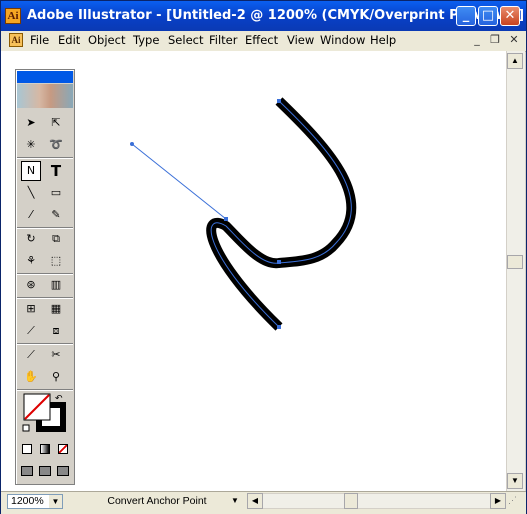  Describe the element at coordinates (56, 377) in the screenshot. I see `zoom-tool-icon: ⚲` at that location.